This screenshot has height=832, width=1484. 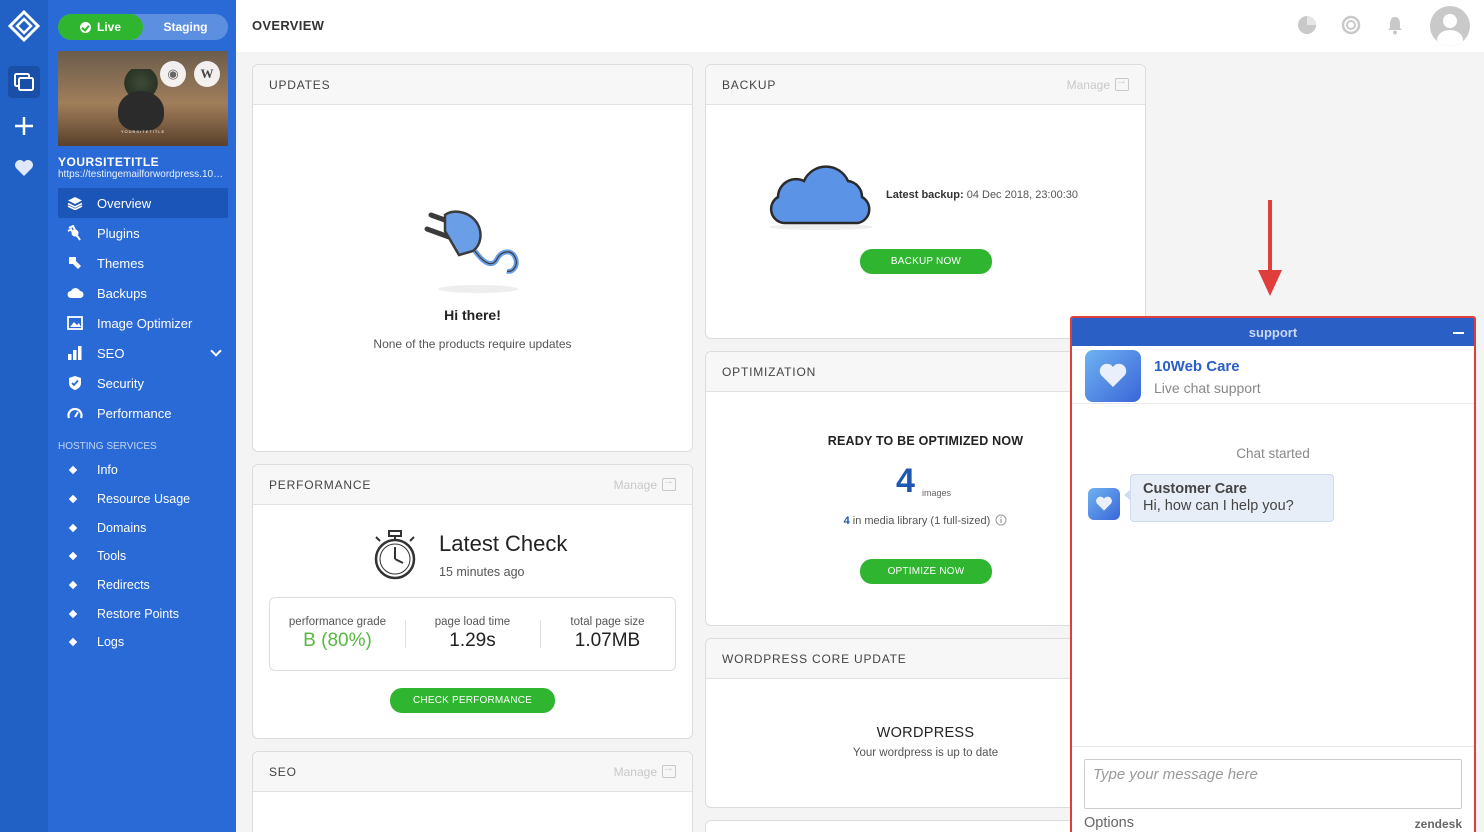 What do you see at coordinates (75, 353) in the screenshot?
I see `bar-chart-icon` at bounding box center [75, 353].